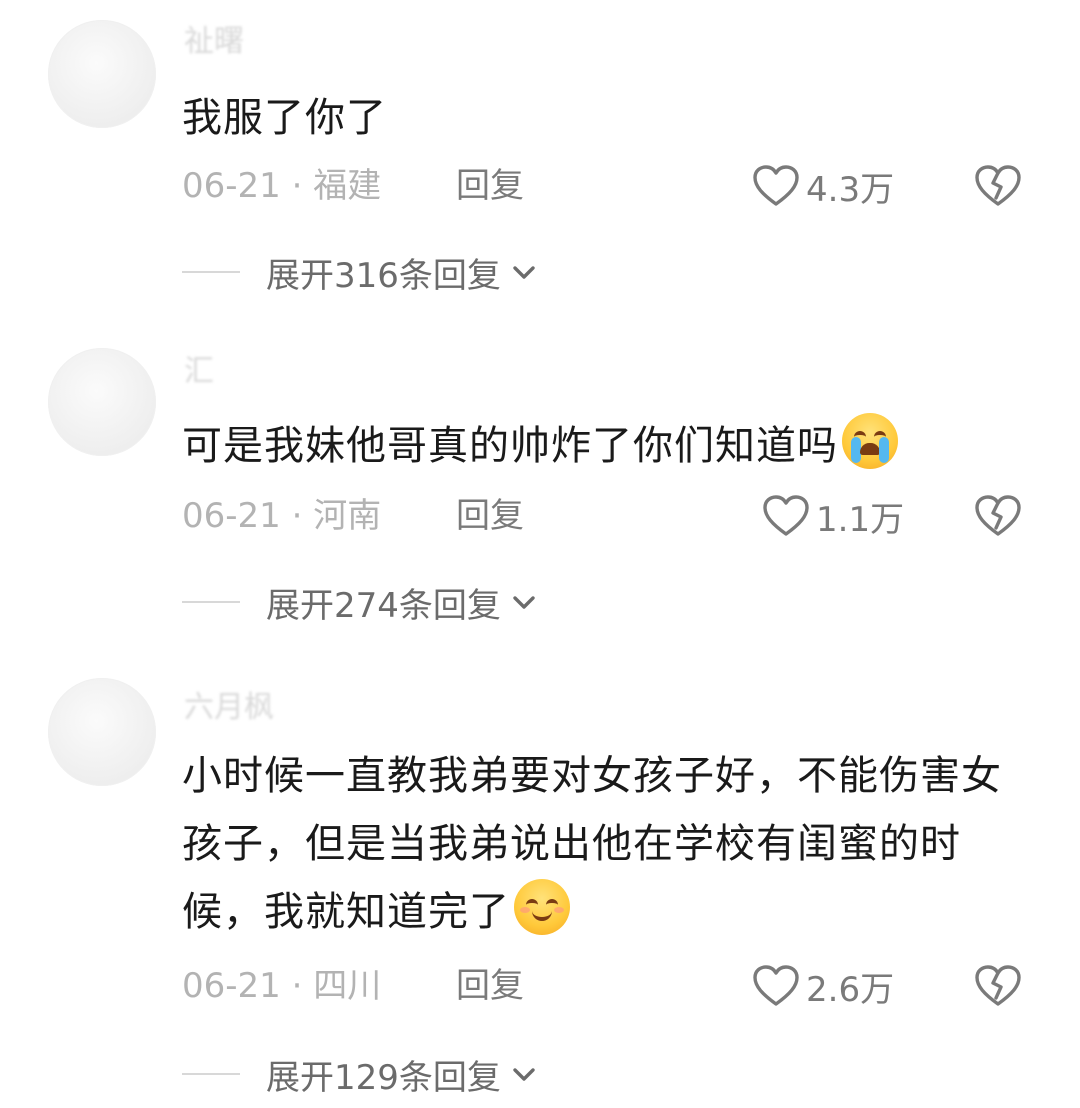 This screenshot has height=1108, width=1080. Describe the element at coordinates (383, 275) in the screenshot. I see `expand-replies-label: 展开316条回复` at that location.